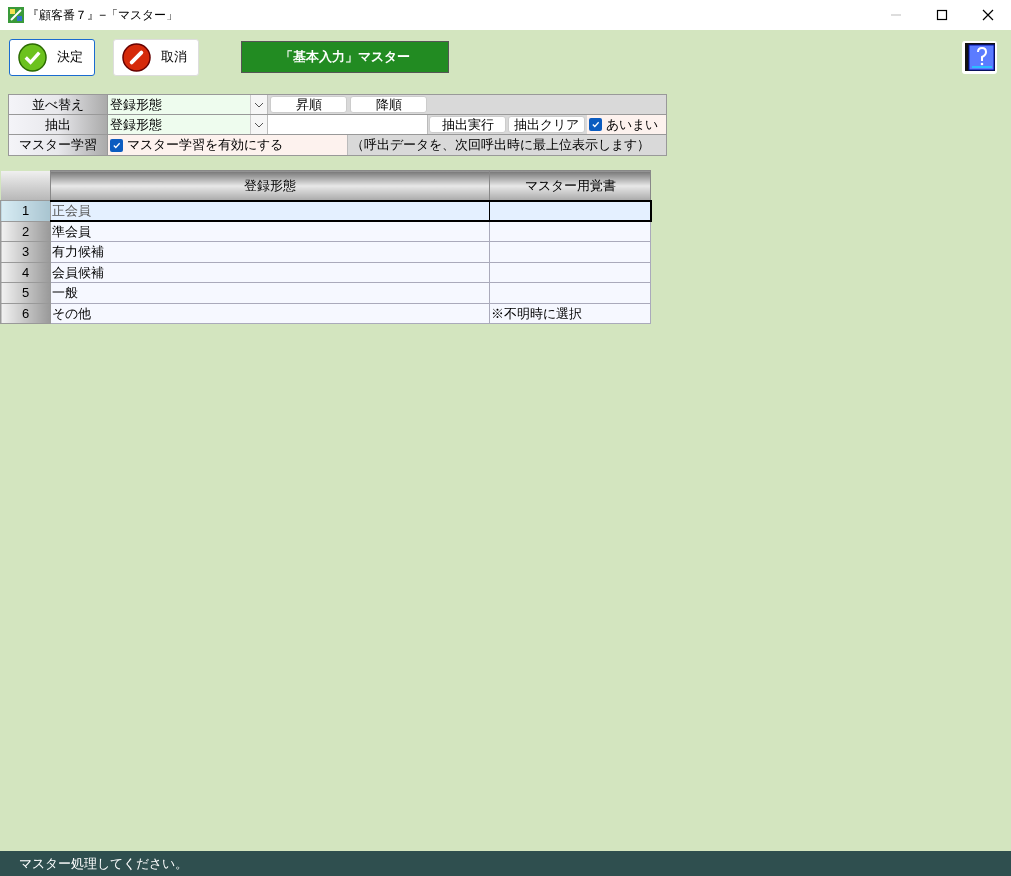 This screenshot has height=876, width=1011. Describe the element at coordinates (25, 210) in the screenshot. I see `row-number: 1` at that location.